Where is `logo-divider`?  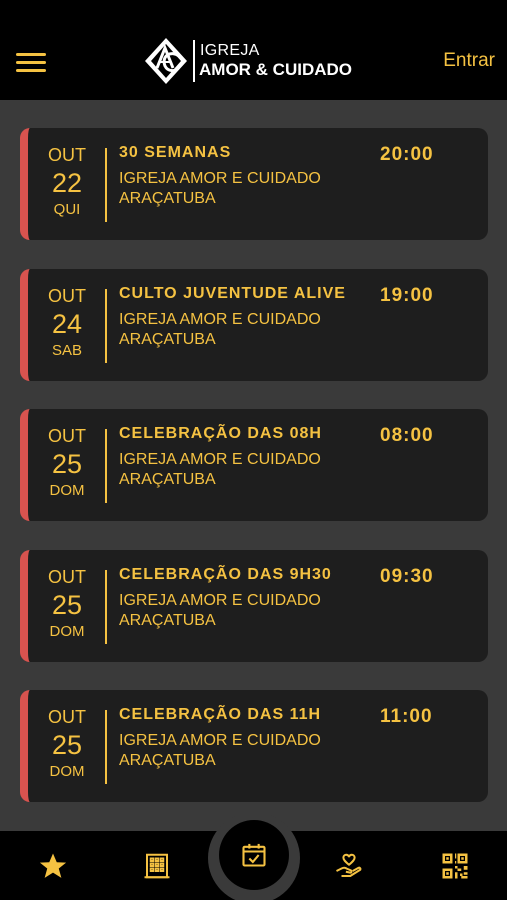 logo-divider is located at coordinates (194, 61).